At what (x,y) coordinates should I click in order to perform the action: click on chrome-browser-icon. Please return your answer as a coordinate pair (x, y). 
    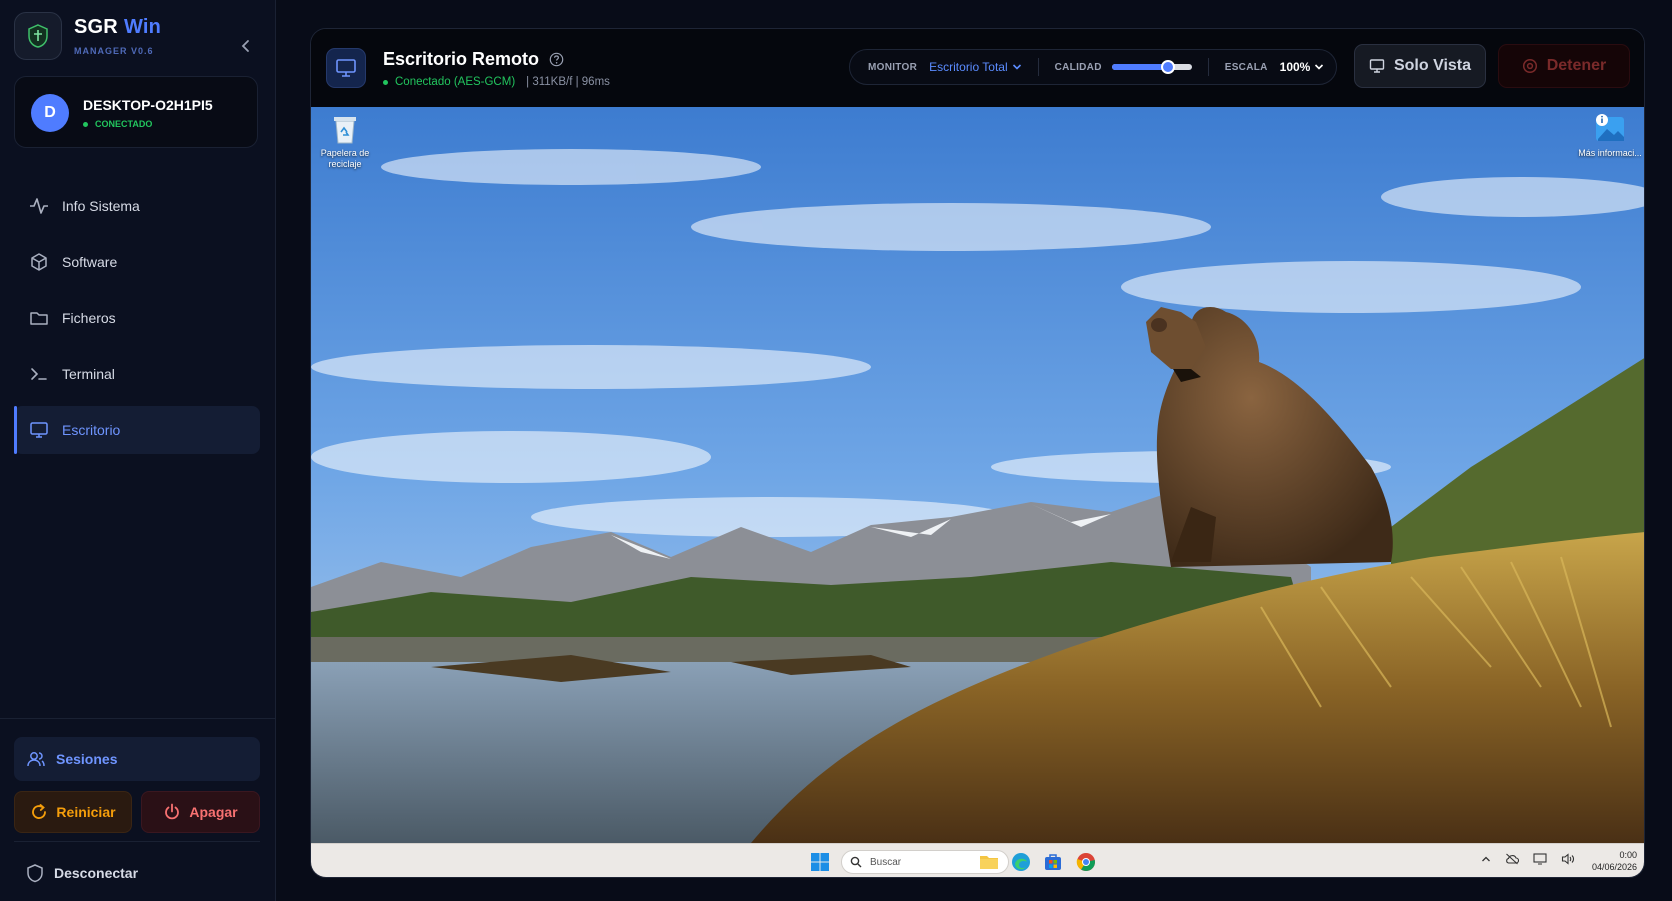
    Looking at the image, I should click on (1086, 862).